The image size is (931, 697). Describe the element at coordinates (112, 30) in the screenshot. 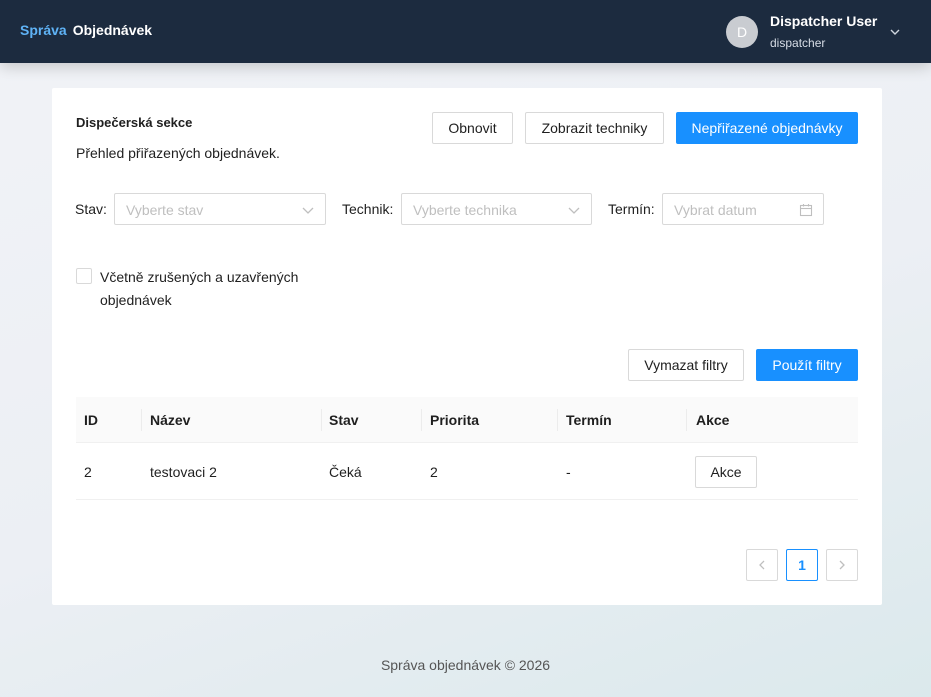

I see `brand-part-2: Objednávek` at that location.